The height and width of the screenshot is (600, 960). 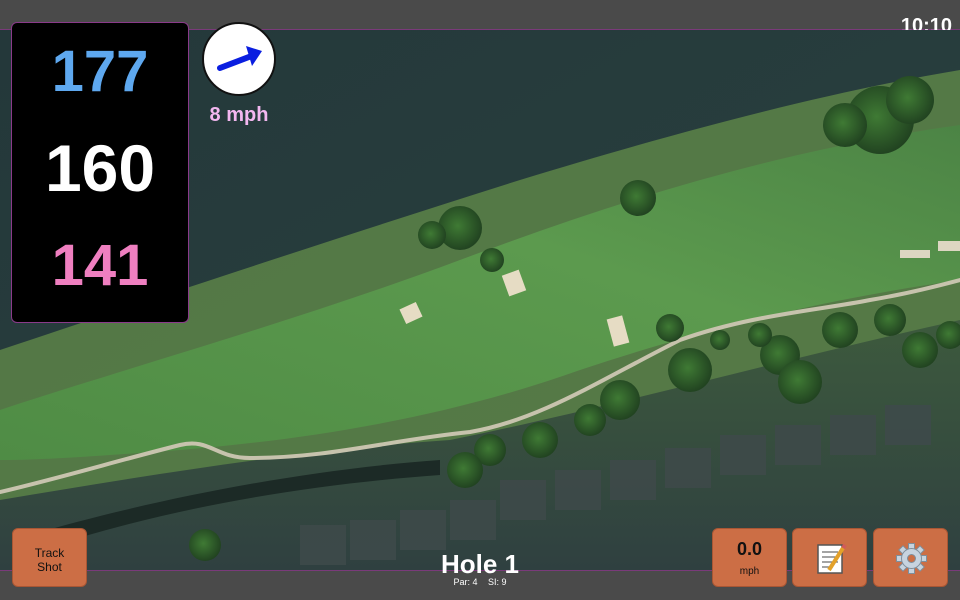 I want to click on wind-arrow-icon, so click(x=239, y=58).